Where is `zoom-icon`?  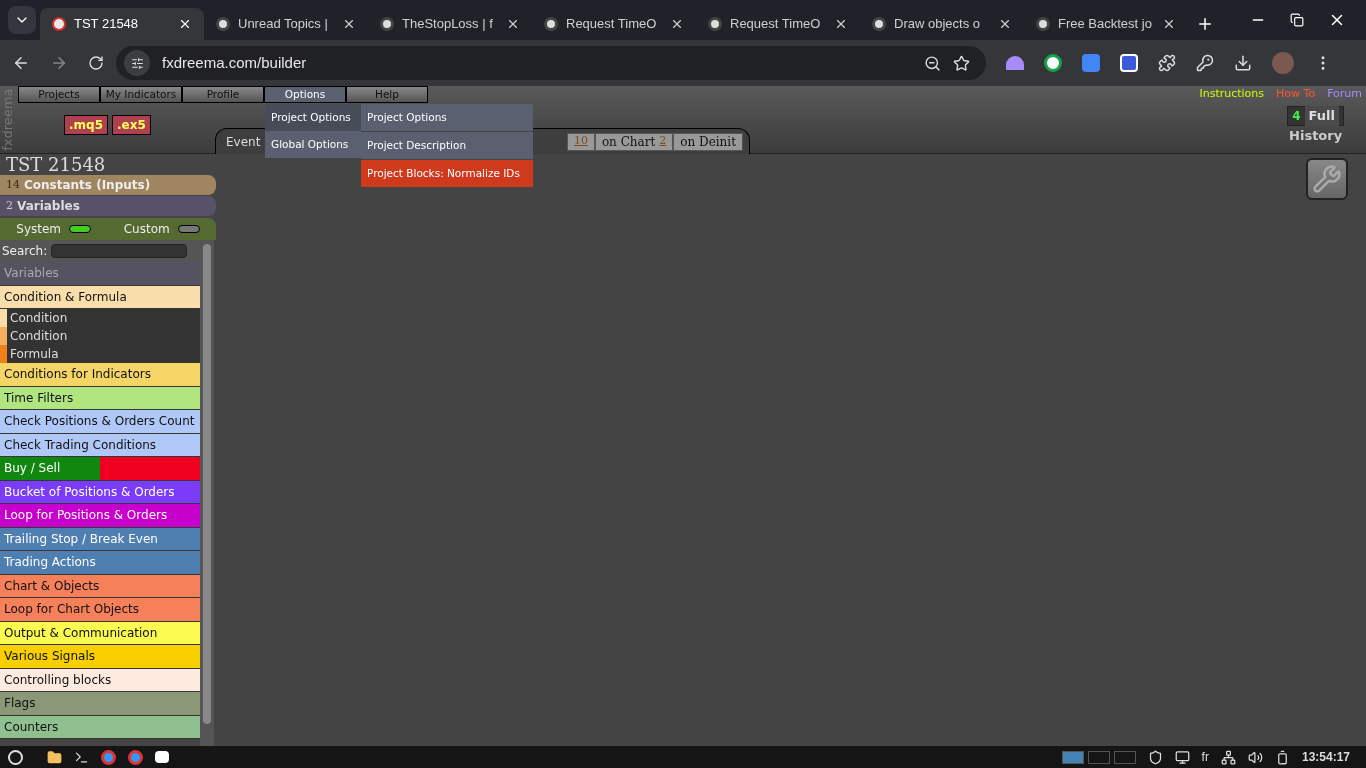 zoom-icon is located at coordinates (932, 63).